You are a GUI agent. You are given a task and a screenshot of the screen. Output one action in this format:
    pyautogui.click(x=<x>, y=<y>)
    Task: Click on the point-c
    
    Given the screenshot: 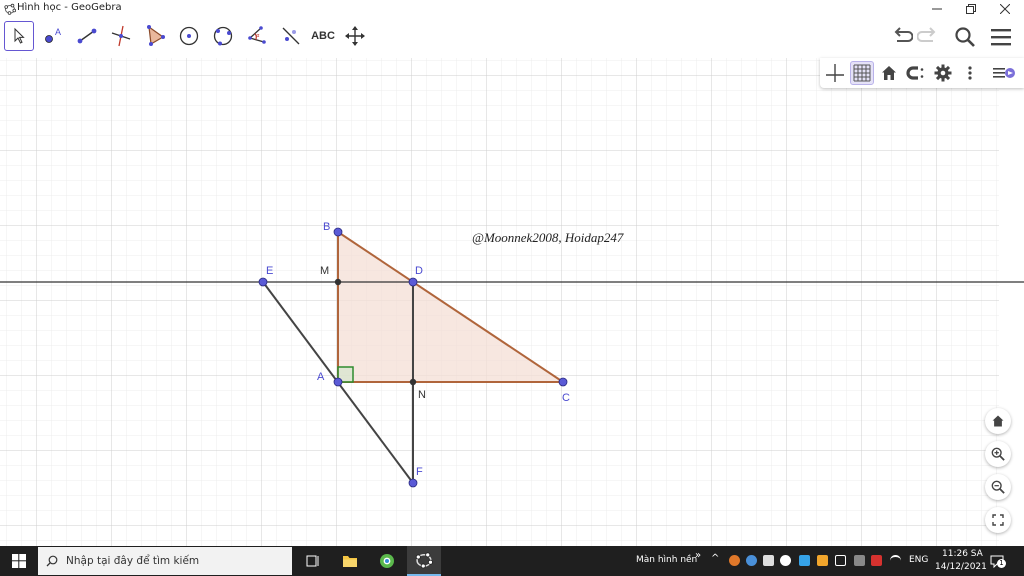 What is the action you would take?
    pyautogui.click(x=563, y=382)
    